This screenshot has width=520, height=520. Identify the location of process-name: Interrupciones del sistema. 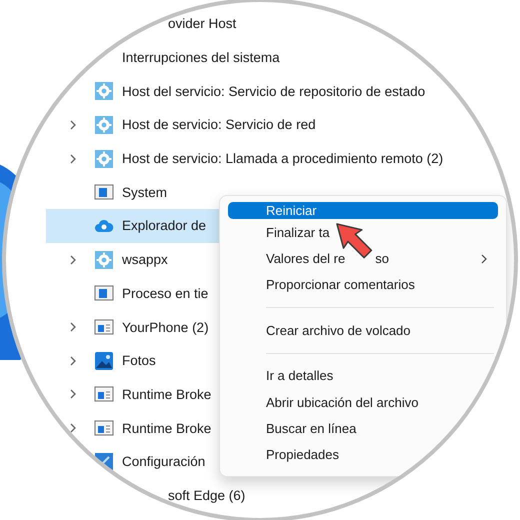
(201, 58).